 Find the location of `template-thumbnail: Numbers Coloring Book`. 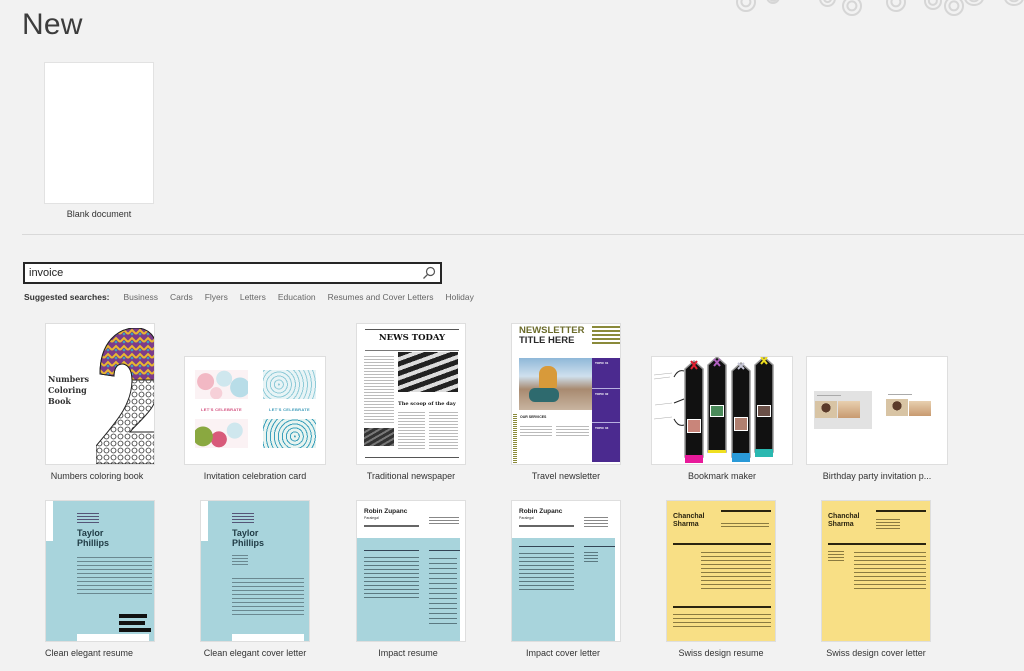

template-thumbnail: Numbers Coloring Book is located at coordinates (100, 394).